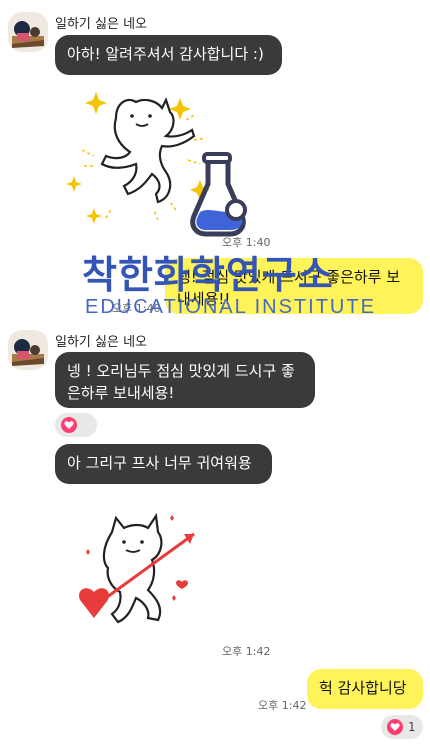 The image size is (430, 745). I want to click on incoming-message: 아하! 알려주셔서 감사합니다 :), so click(168, 55).